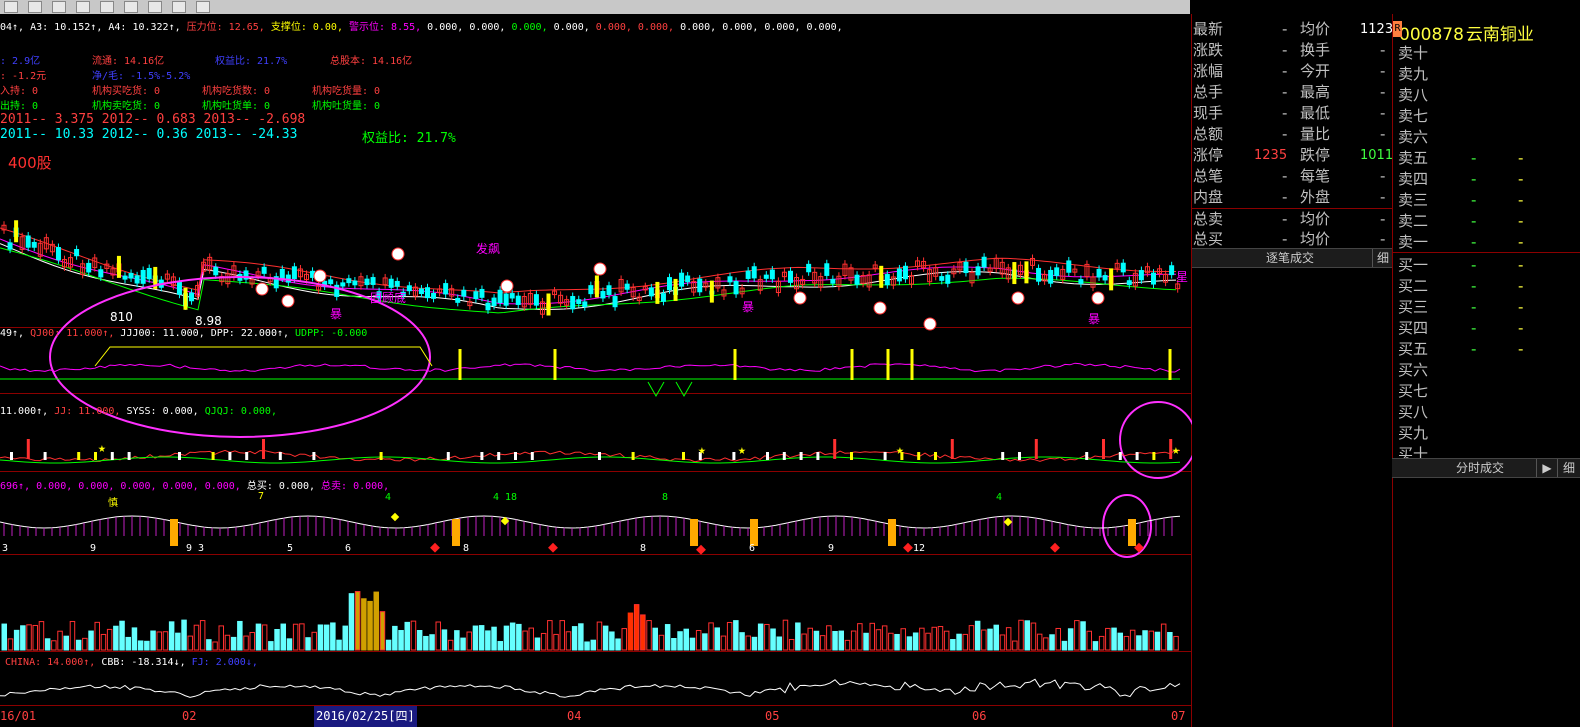 The width and height of the screenshot is (1580, 727). I want to click on minute-trade-button: 分时成交, so click(1480, 468).